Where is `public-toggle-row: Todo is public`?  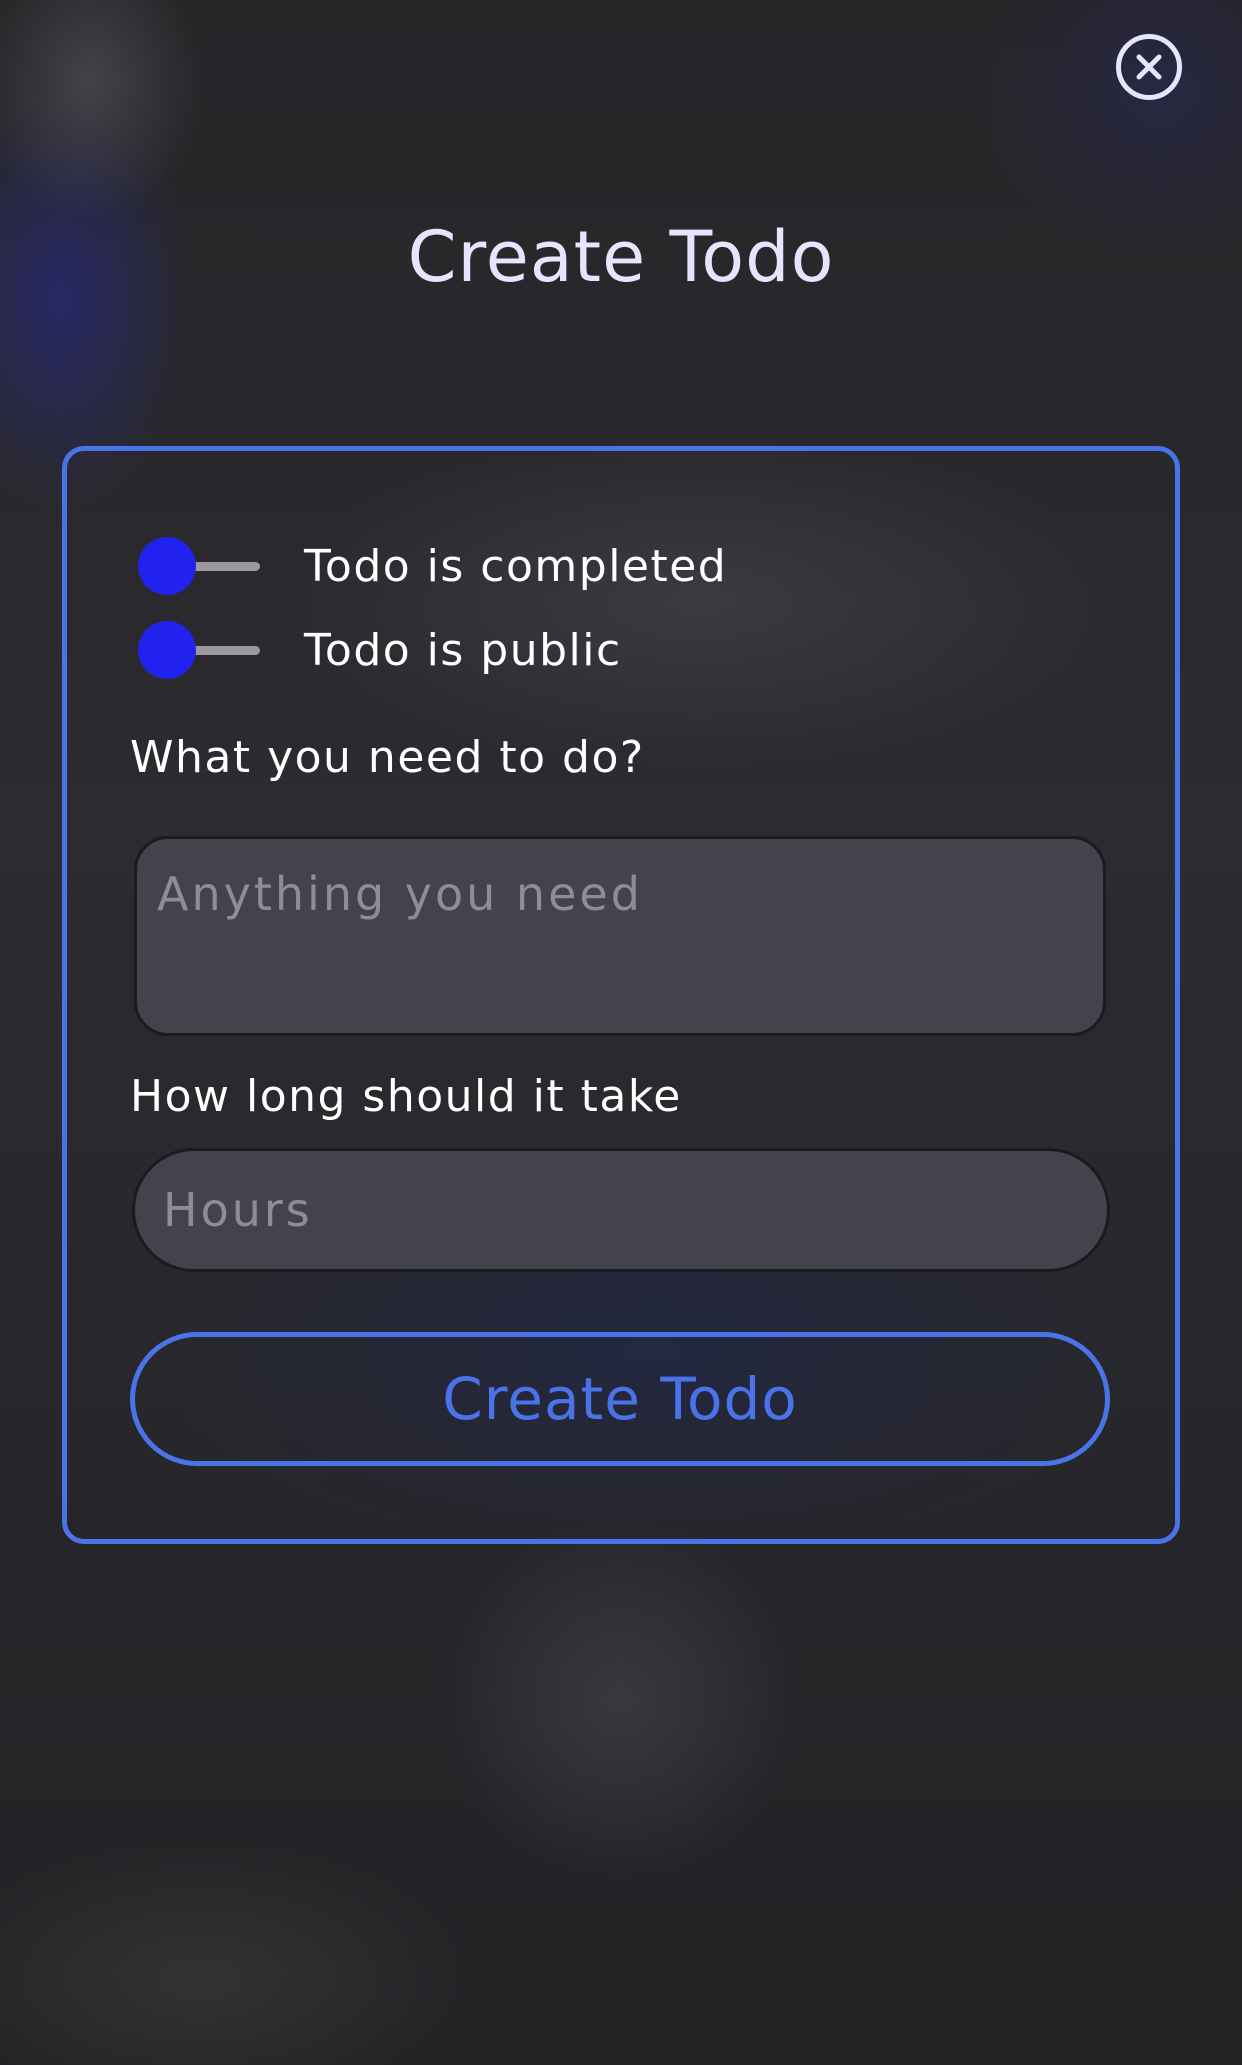
public-toggle-row: Todo is public is located at coordinates (380, 650).